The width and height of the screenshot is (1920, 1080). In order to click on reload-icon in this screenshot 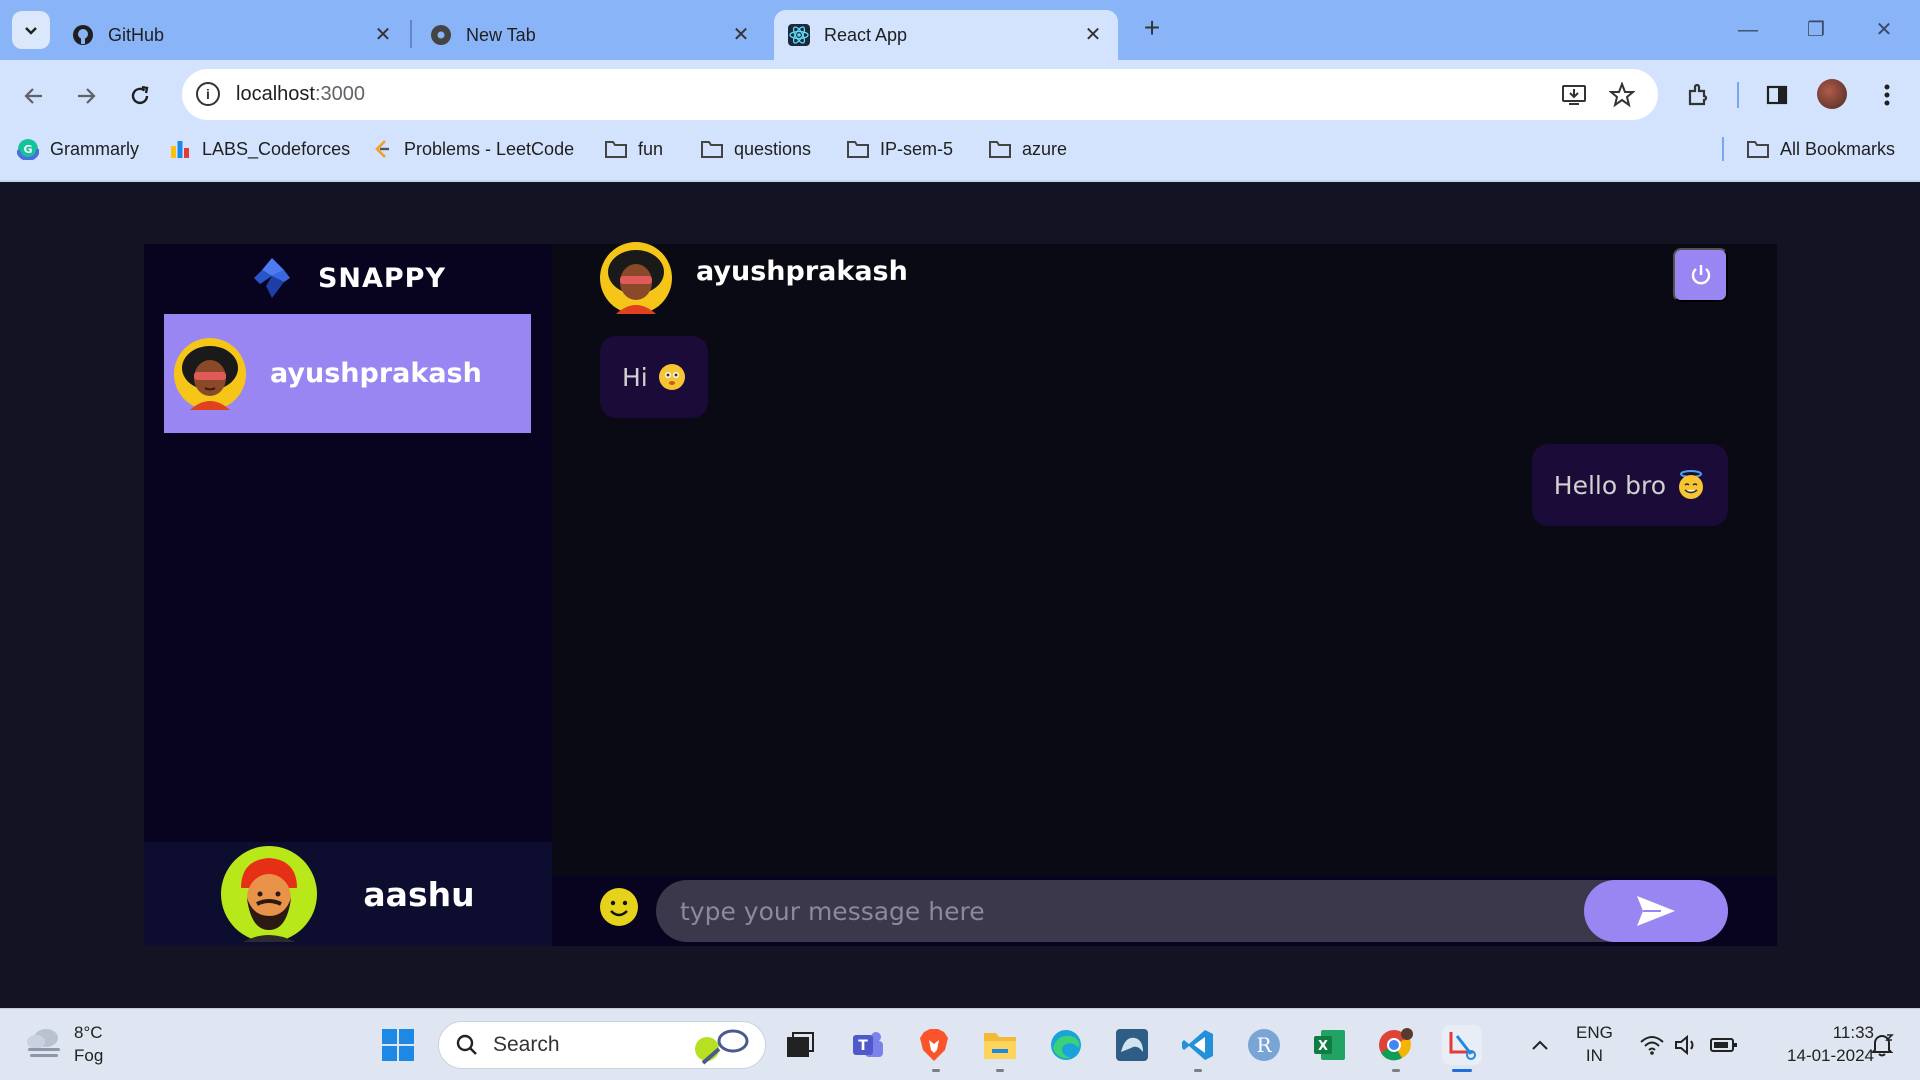, I will do `click(140, 95)`.